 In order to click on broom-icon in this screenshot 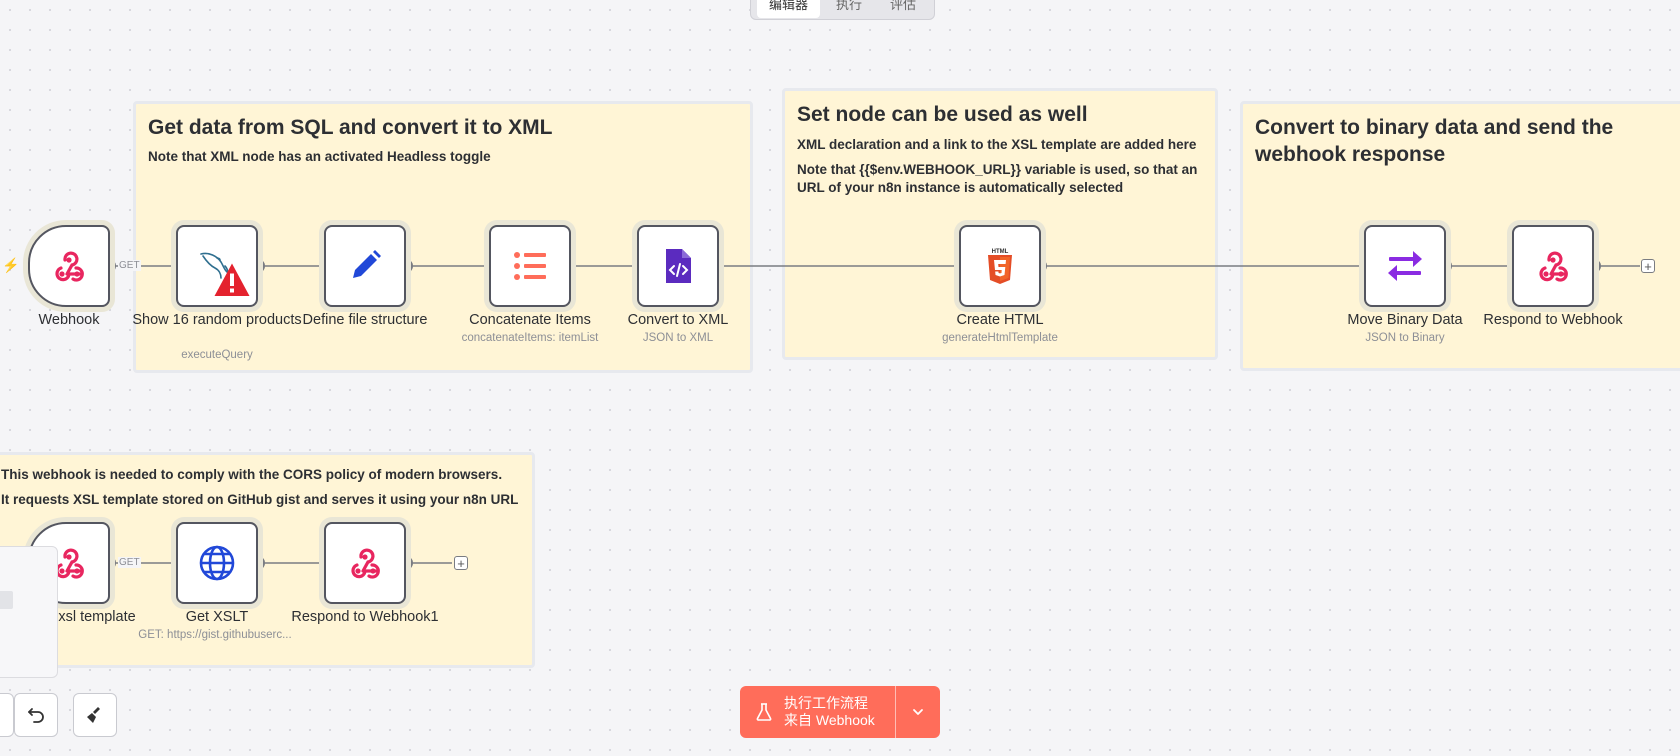, I will do `click(93, 715)`.